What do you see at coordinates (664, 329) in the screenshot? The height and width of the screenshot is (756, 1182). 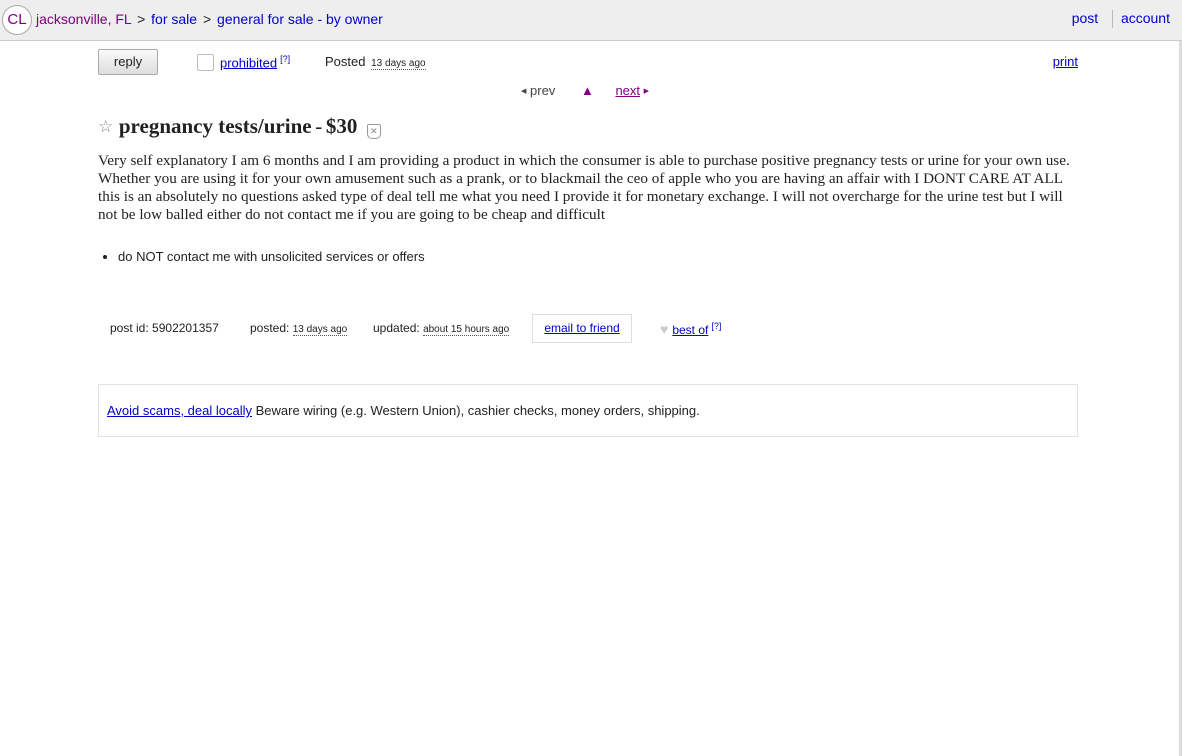 I see `heart-icon: ♥` at bounding box center [664, 329].